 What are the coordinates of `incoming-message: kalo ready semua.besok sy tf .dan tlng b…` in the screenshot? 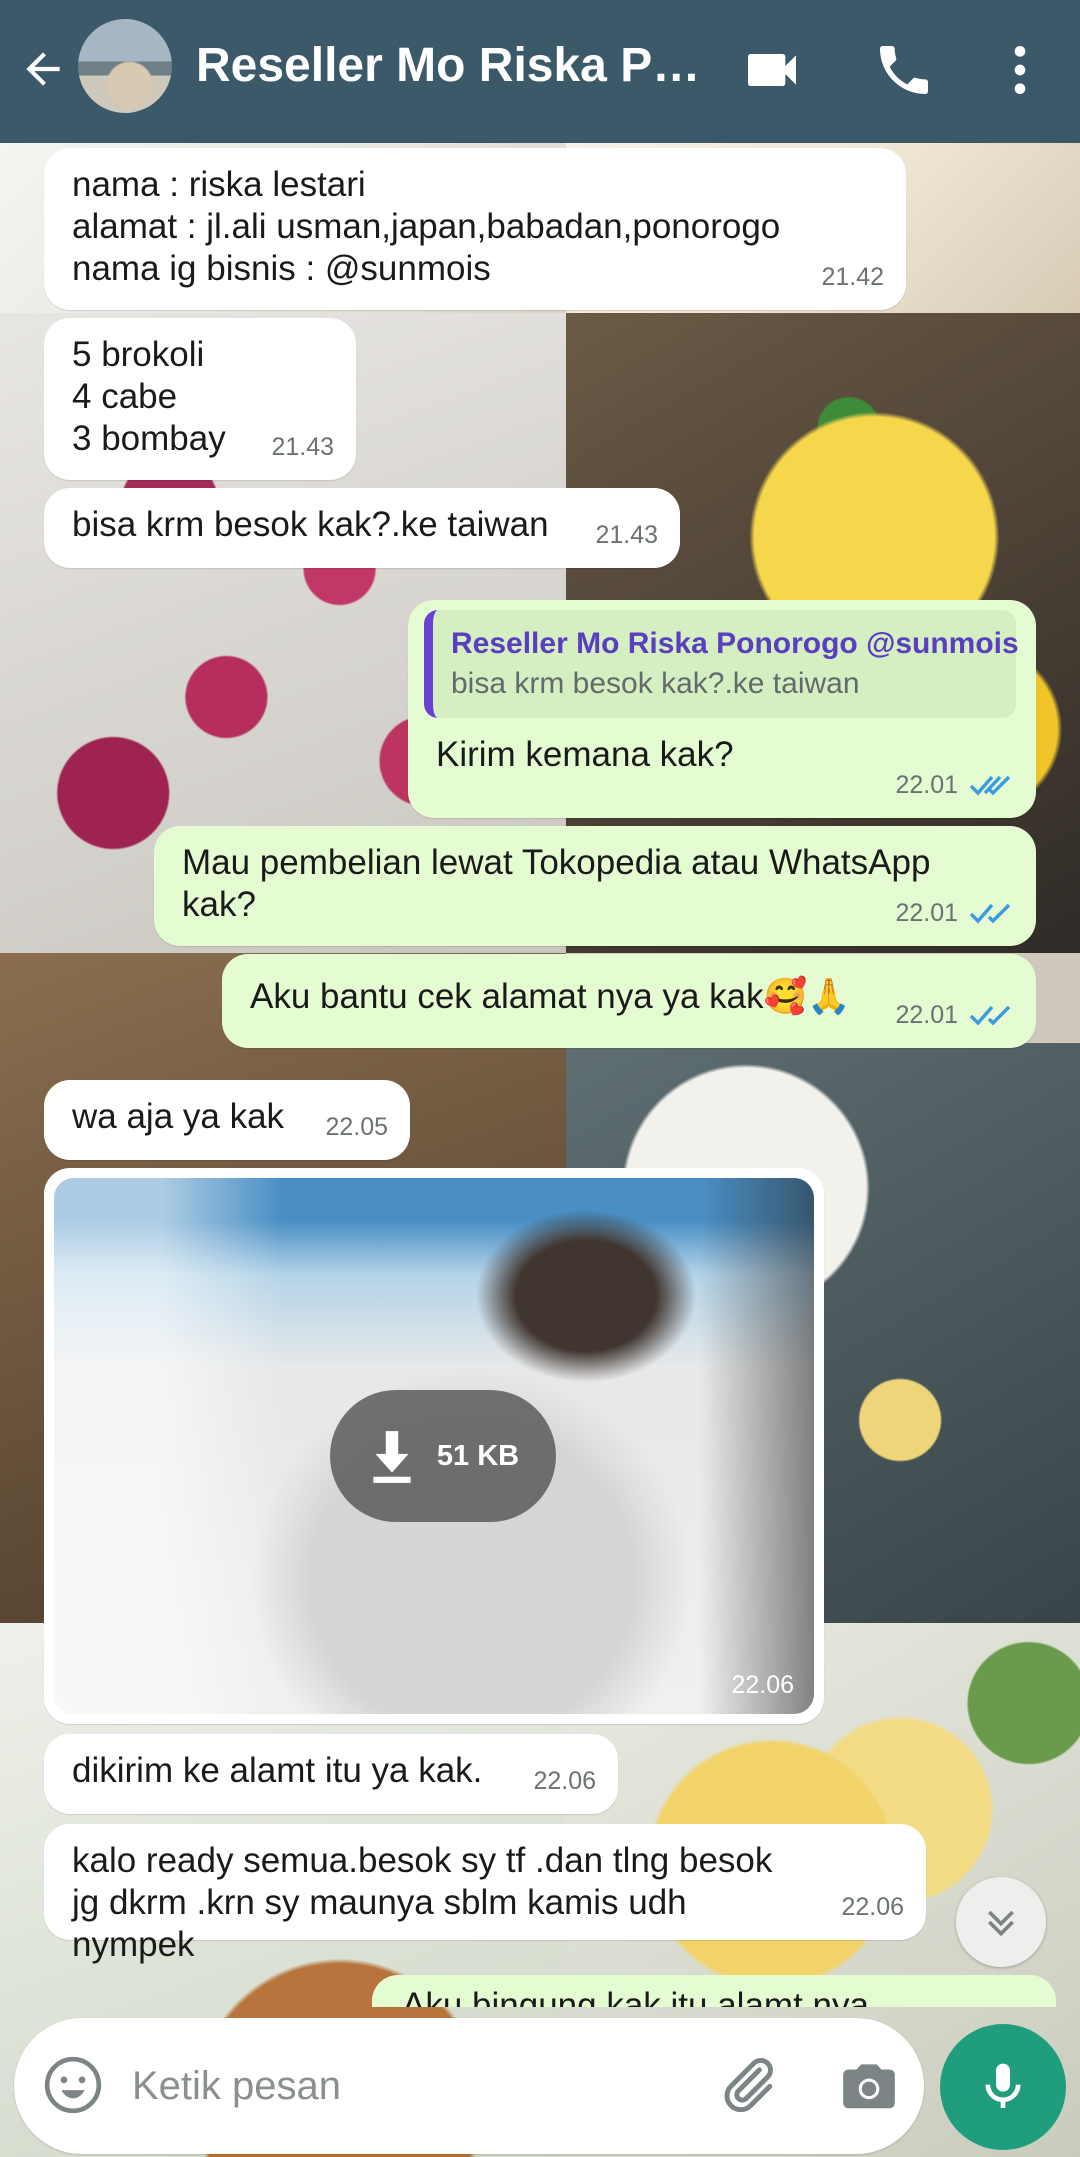 It's located at (485, 1894).